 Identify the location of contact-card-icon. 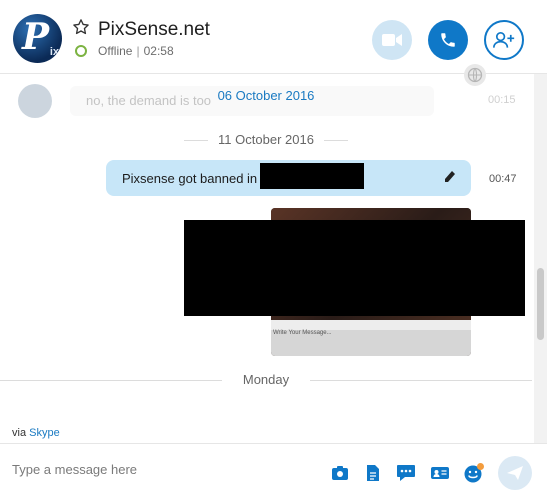
(440, 473).